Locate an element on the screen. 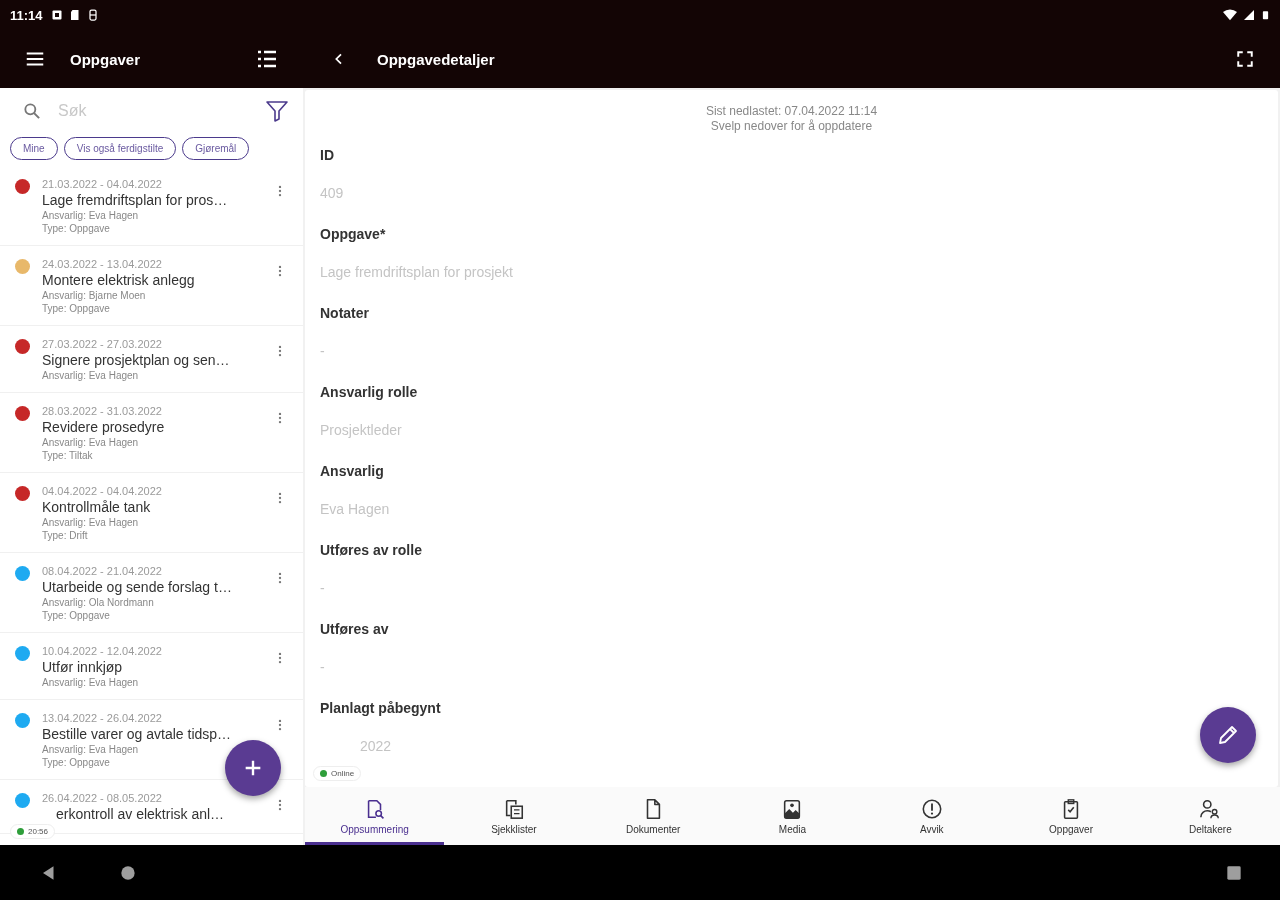  bottom-tab: Oppgaver is located at coordinates (1071, 816).